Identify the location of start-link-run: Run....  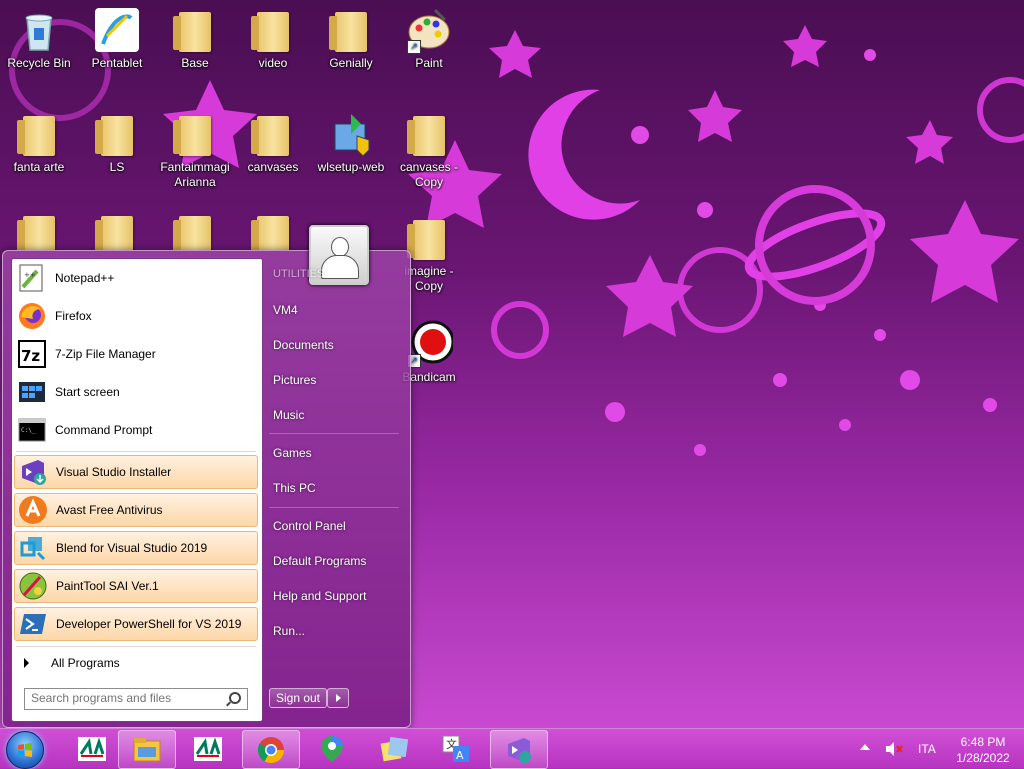
(289, 631).